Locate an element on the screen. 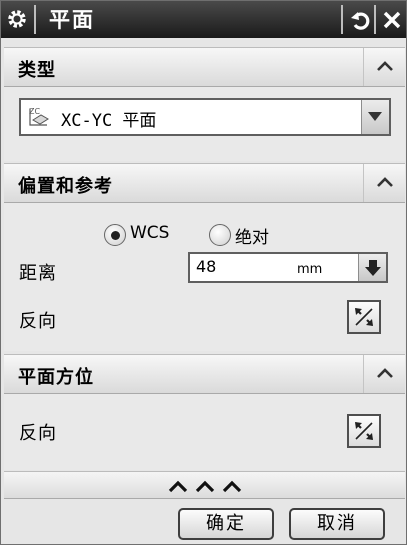 This screenshot has height=545, width=407. distance-label: 距离 is located at coordinates (38, 273).